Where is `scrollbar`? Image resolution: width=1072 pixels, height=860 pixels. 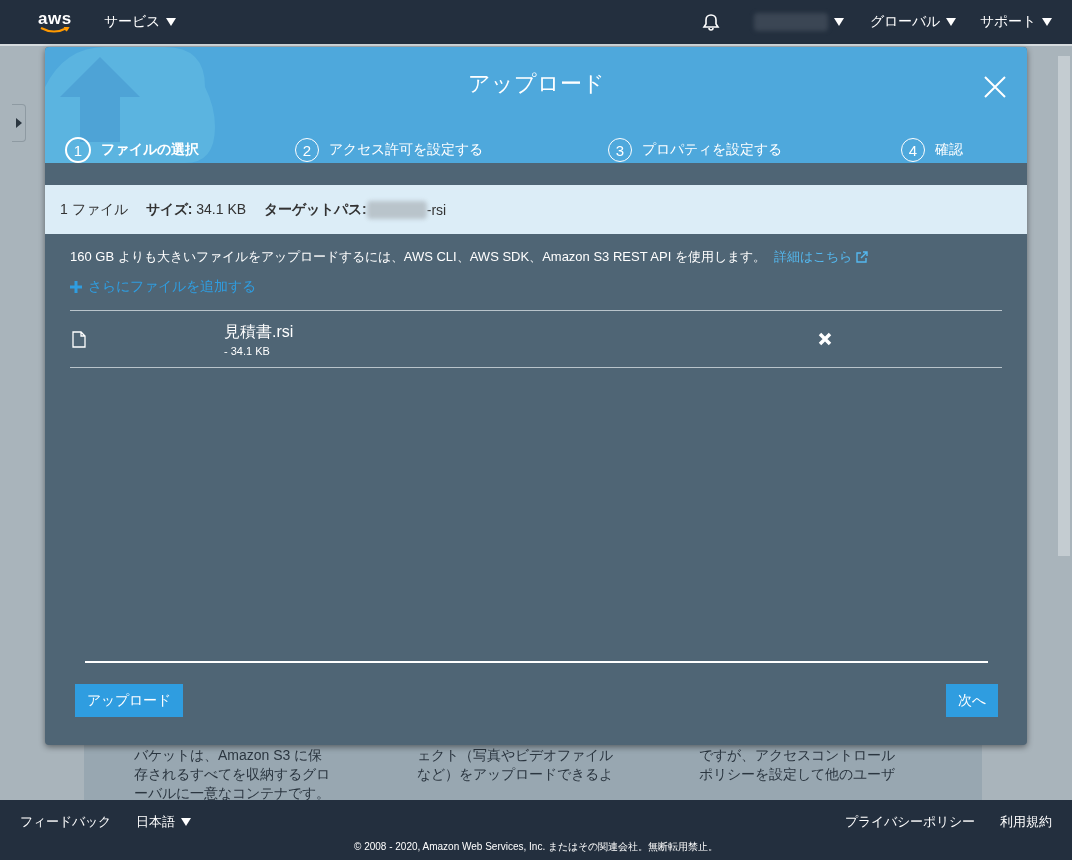 scrollbar is located at coordinates (1064, 306).